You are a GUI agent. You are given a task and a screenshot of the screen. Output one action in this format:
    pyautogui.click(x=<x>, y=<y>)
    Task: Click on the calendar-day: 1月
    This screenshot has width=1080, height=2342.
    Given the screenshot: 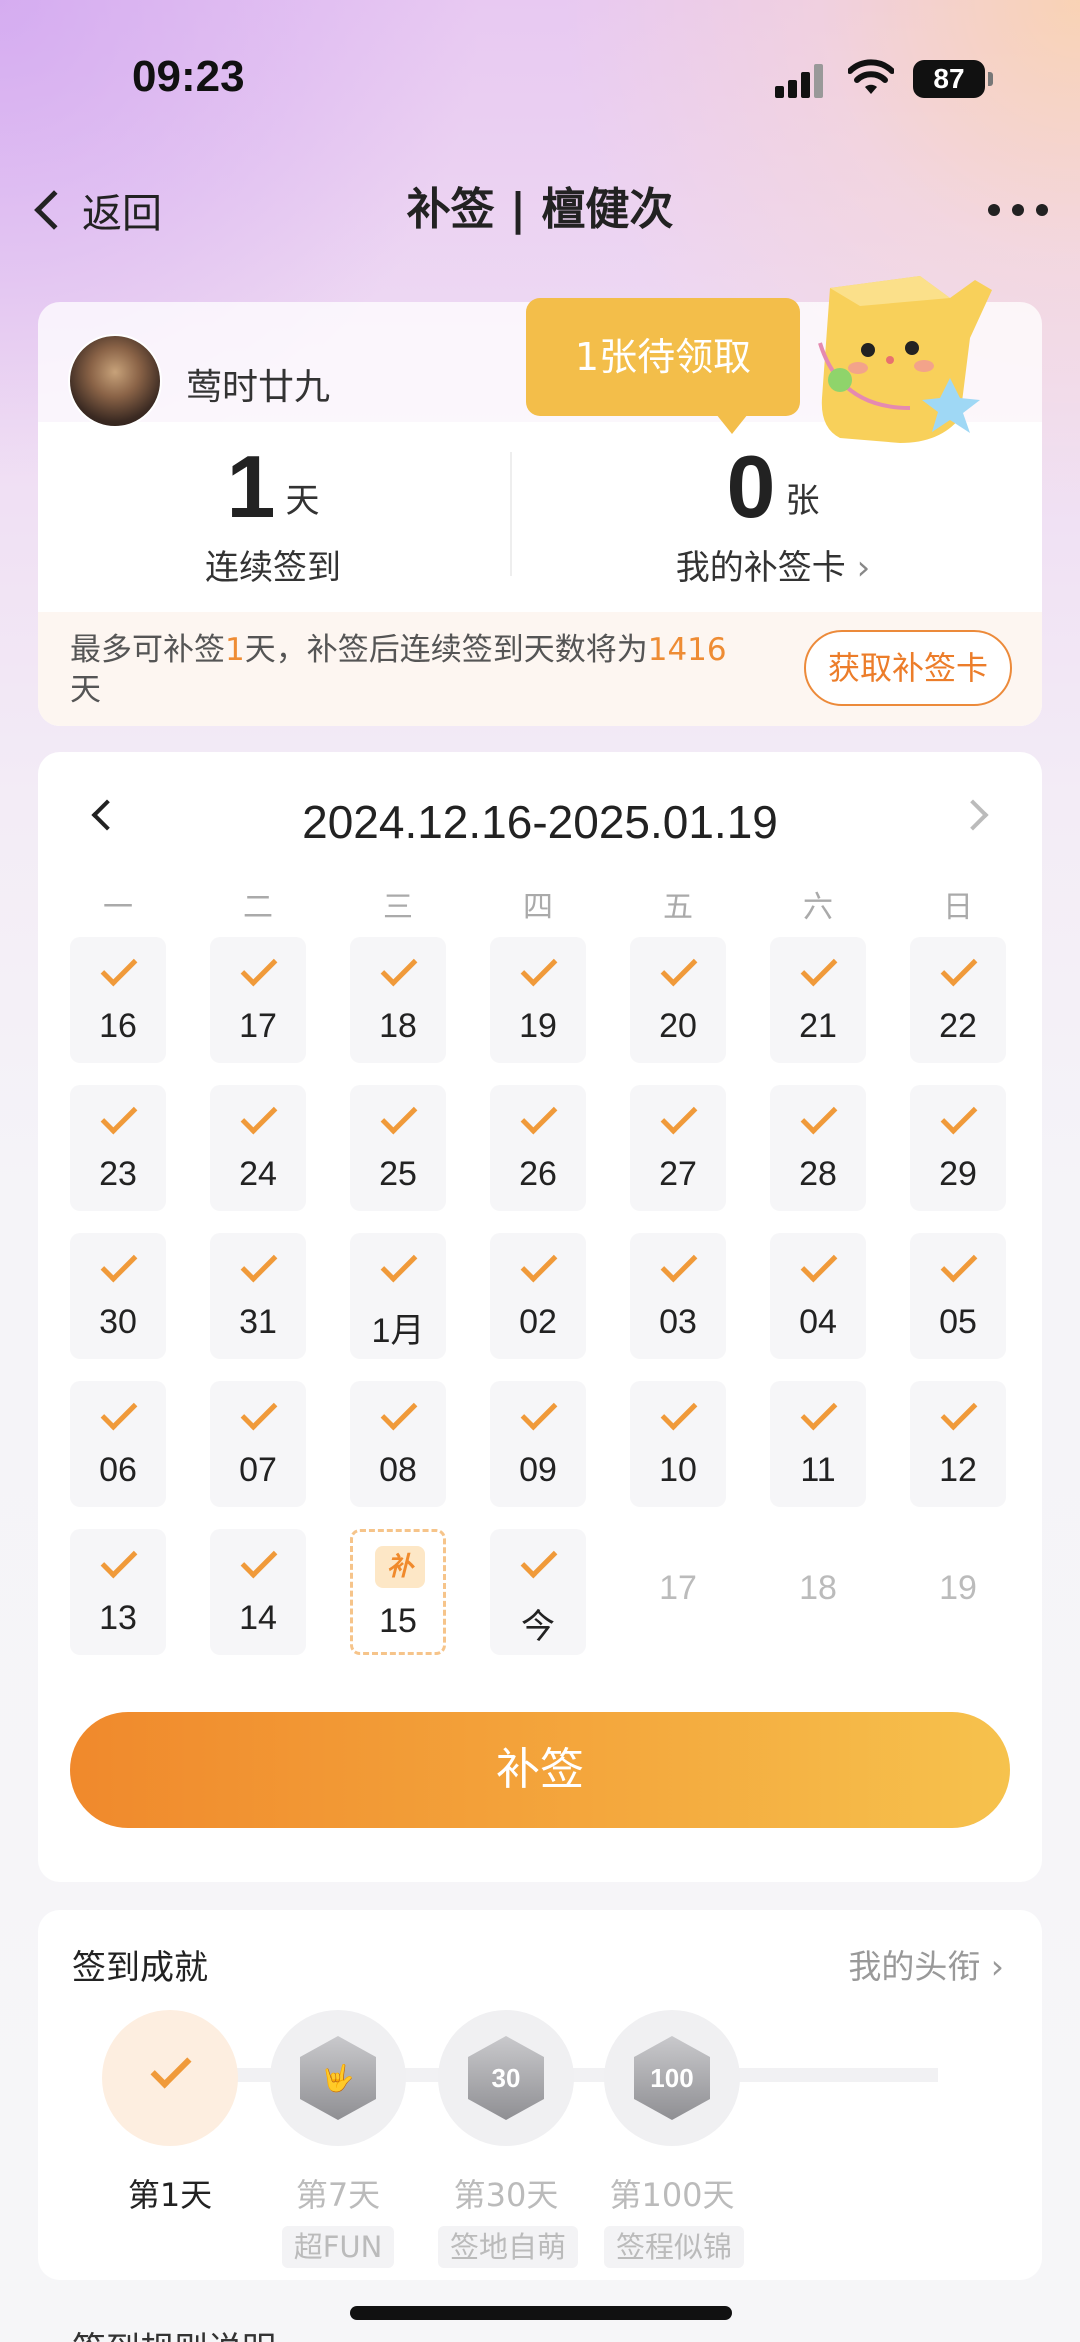 What is the action you would take?
    pyautogui.click(x=398, y=1296)
    